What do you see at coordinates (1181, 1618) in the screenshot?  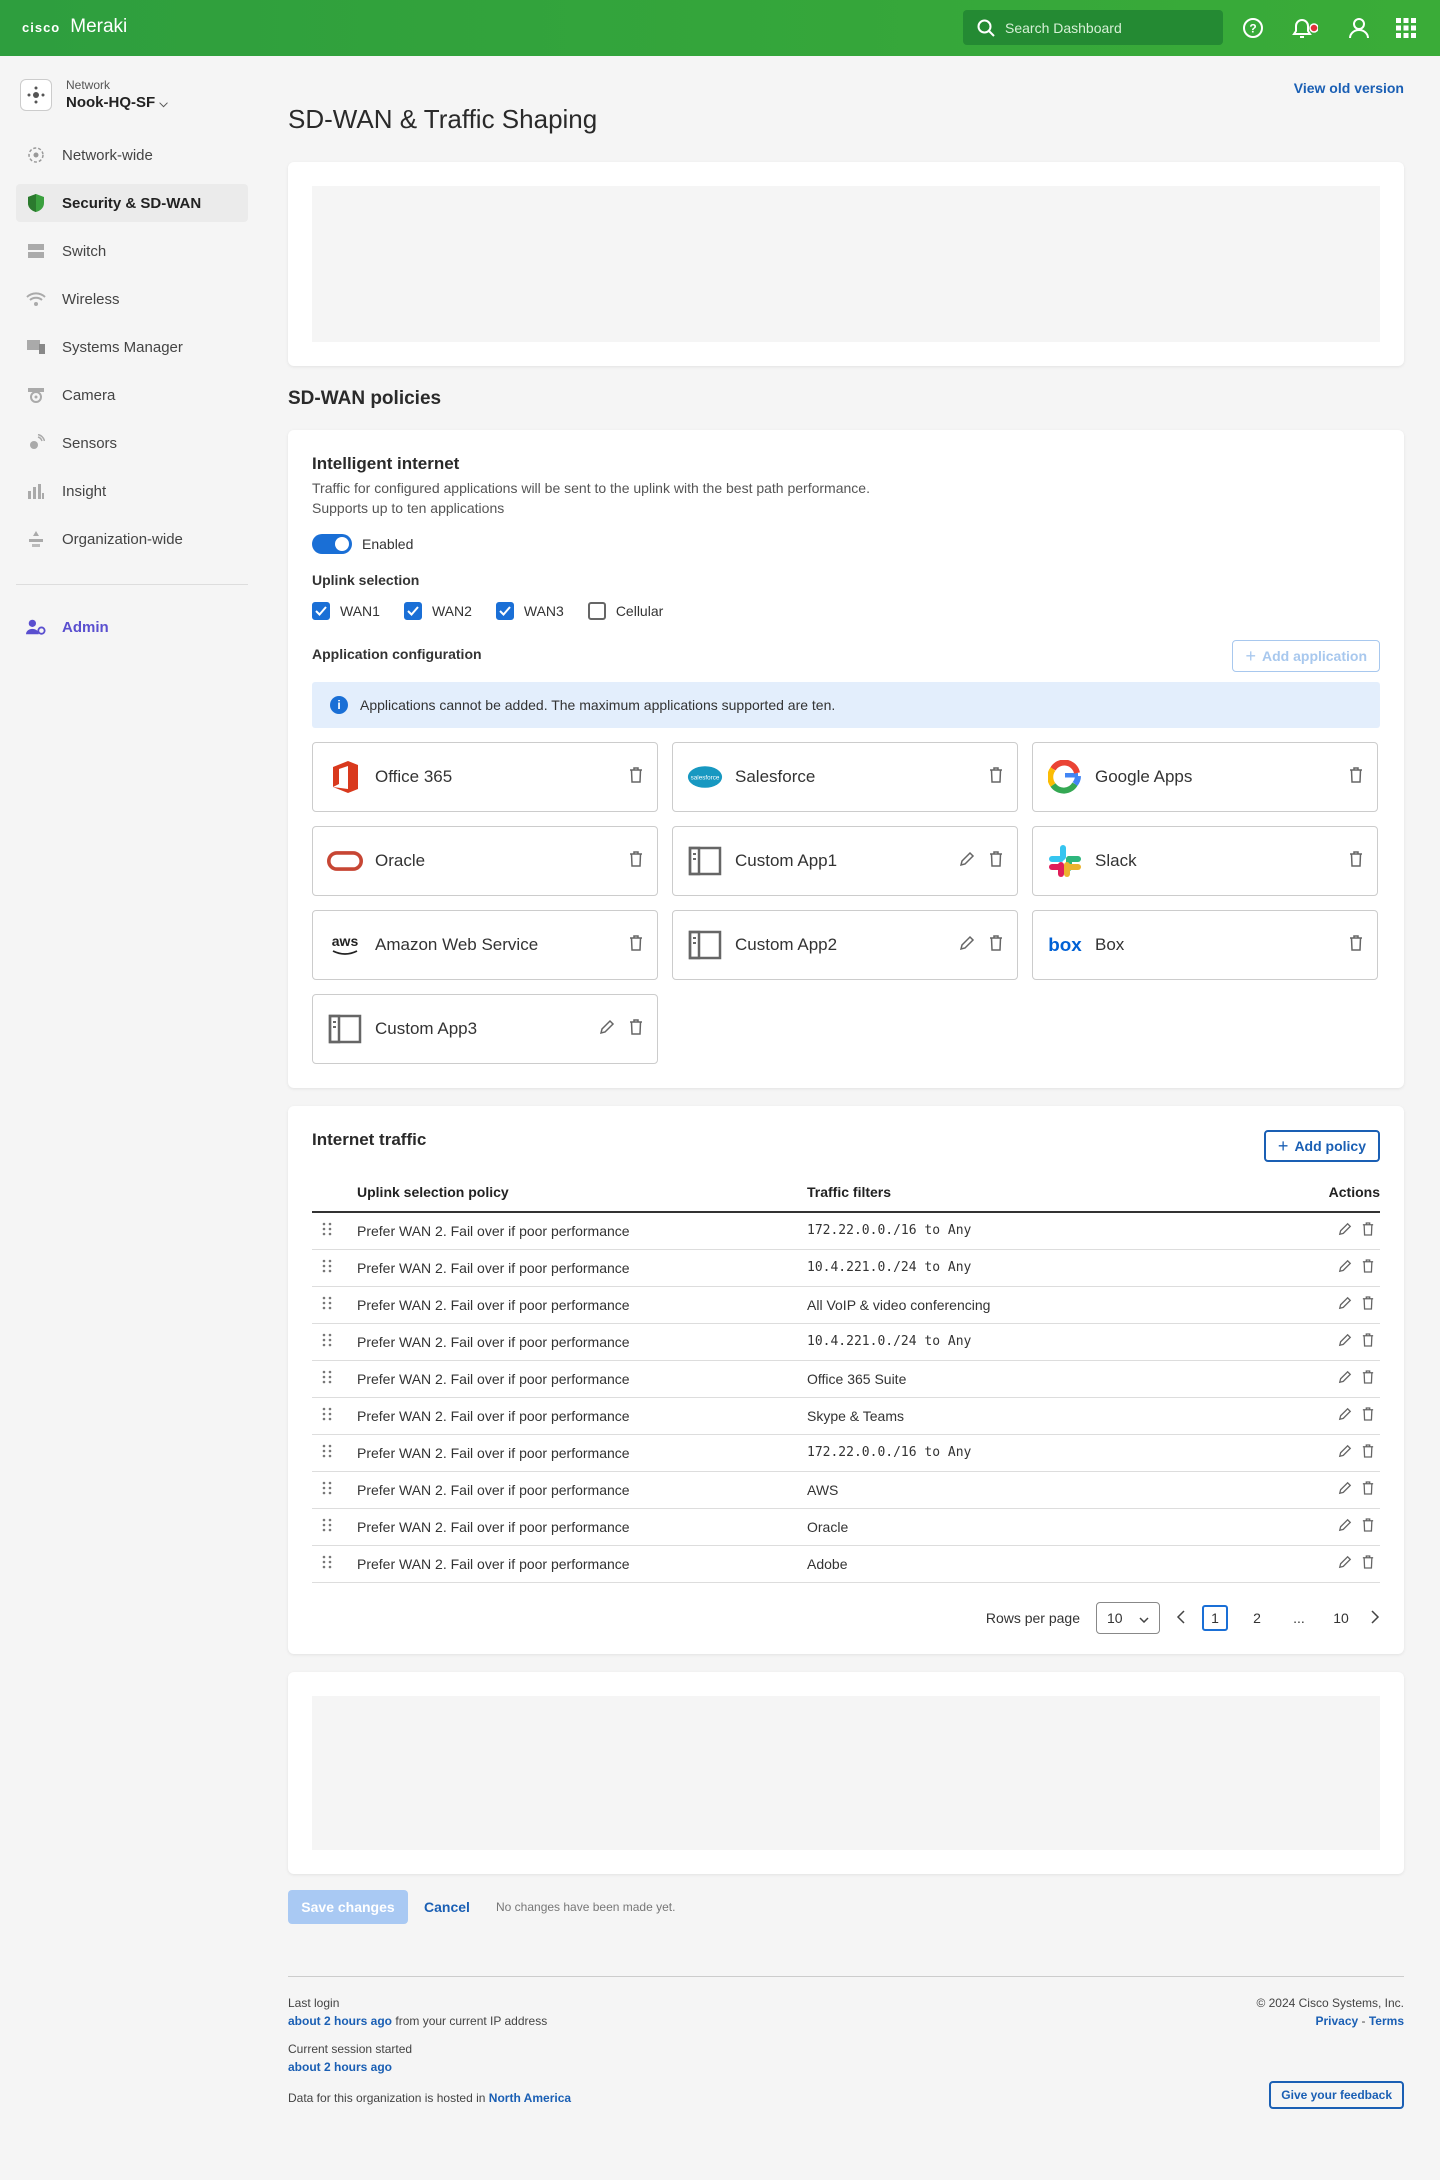 I see `prev-page-icon` at bounding box center [1181, 1618].